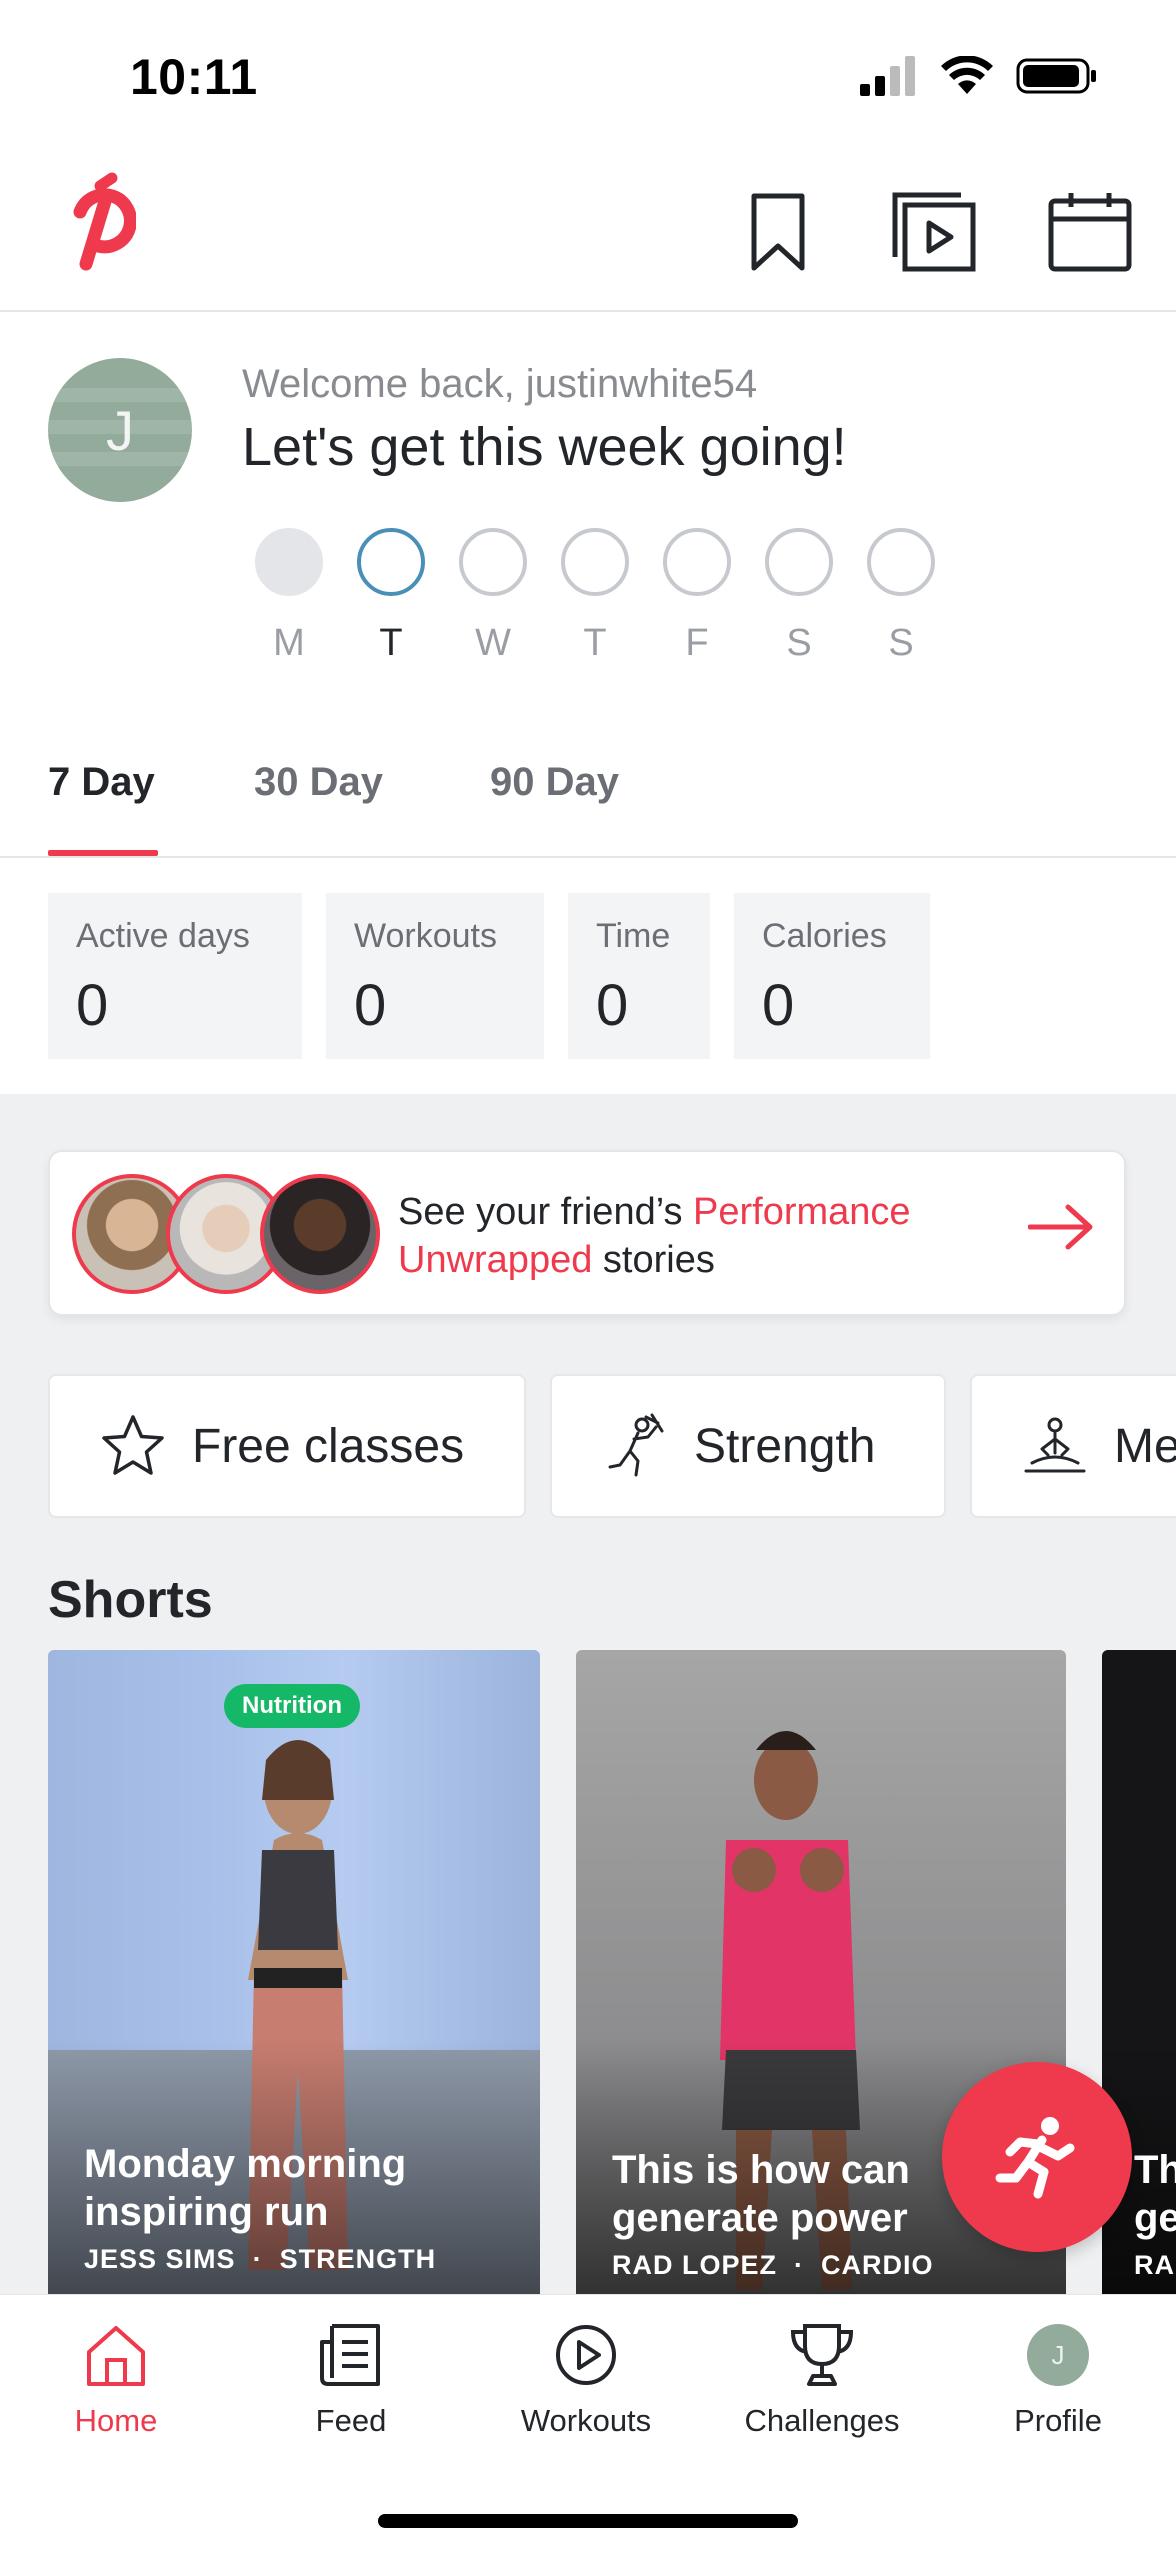 Image resolution: width=1176 pixels, height=2556 pixels. I want to click on chip-label: Me, so click(1145, 1446).